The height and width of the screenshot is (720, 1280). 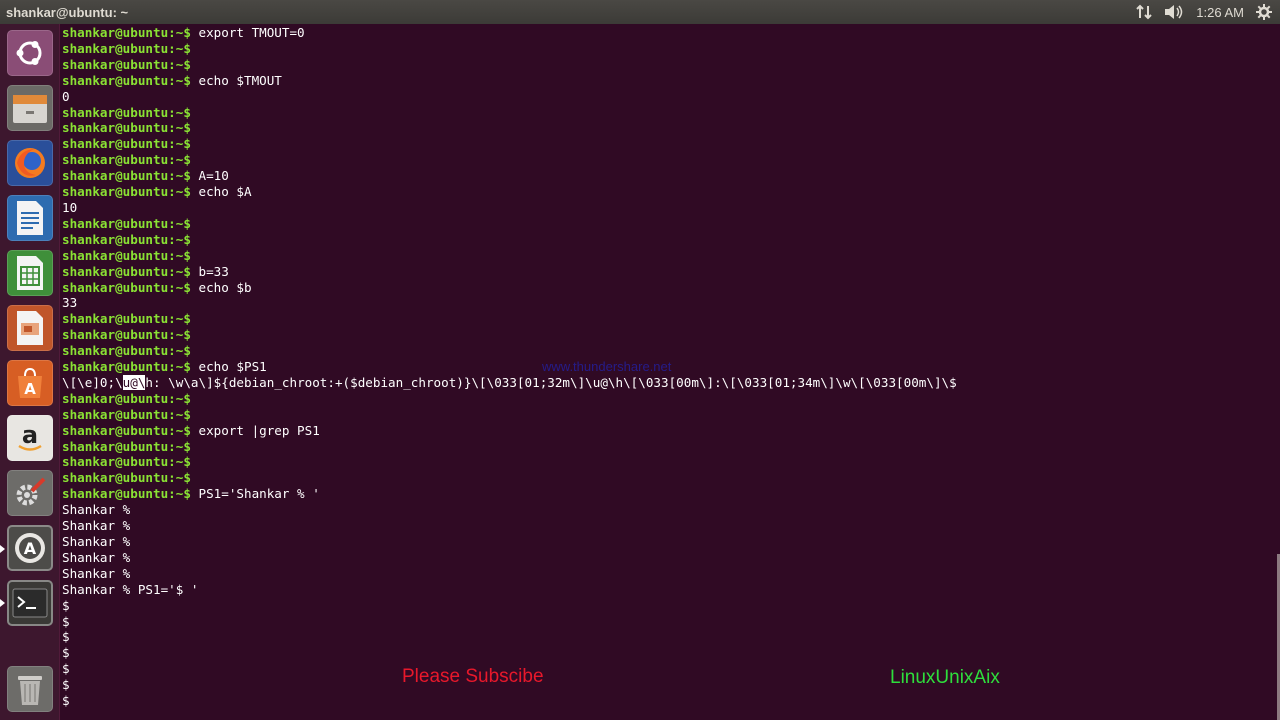 What do you see at coordinates (209, 176) in the screenshot?
I see `command-text: A=10` at bounding box center [209, 176].